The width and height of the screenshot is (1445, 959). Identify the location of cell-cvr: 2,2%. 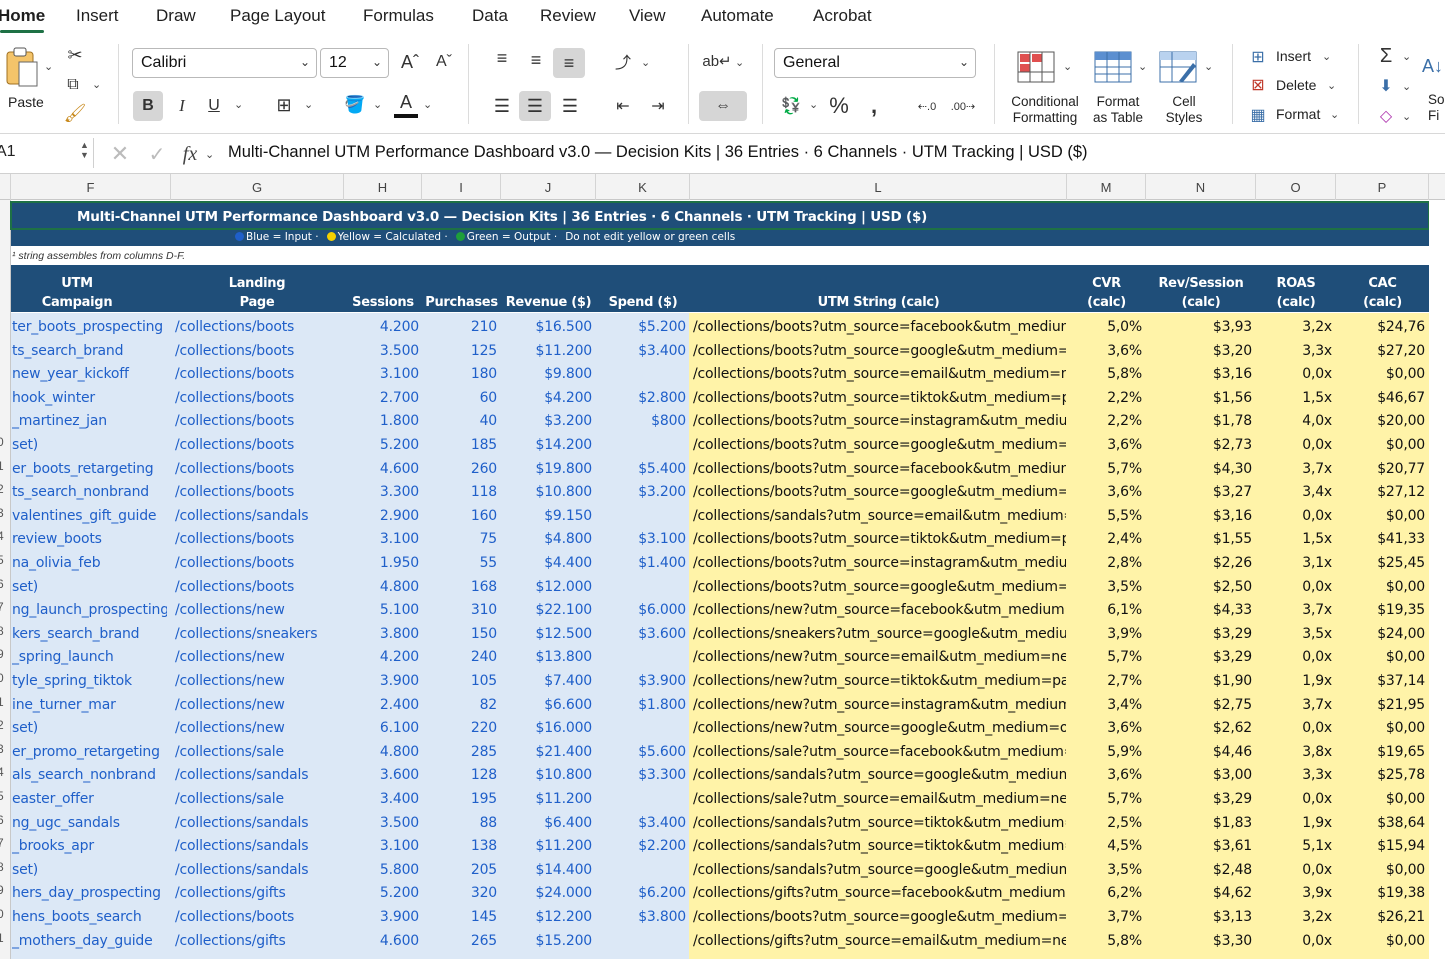
(1104, 398).